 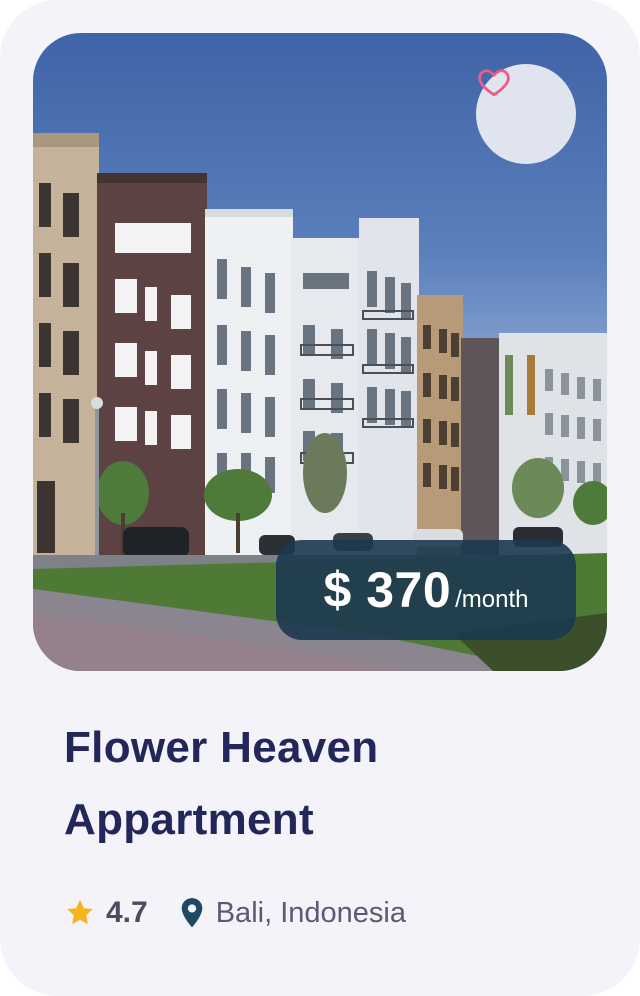 What do you see at coordinates (310, 912) in the screenshot?
I see `location-text: Bali, Indonesia` at bounding box center [310, 912].